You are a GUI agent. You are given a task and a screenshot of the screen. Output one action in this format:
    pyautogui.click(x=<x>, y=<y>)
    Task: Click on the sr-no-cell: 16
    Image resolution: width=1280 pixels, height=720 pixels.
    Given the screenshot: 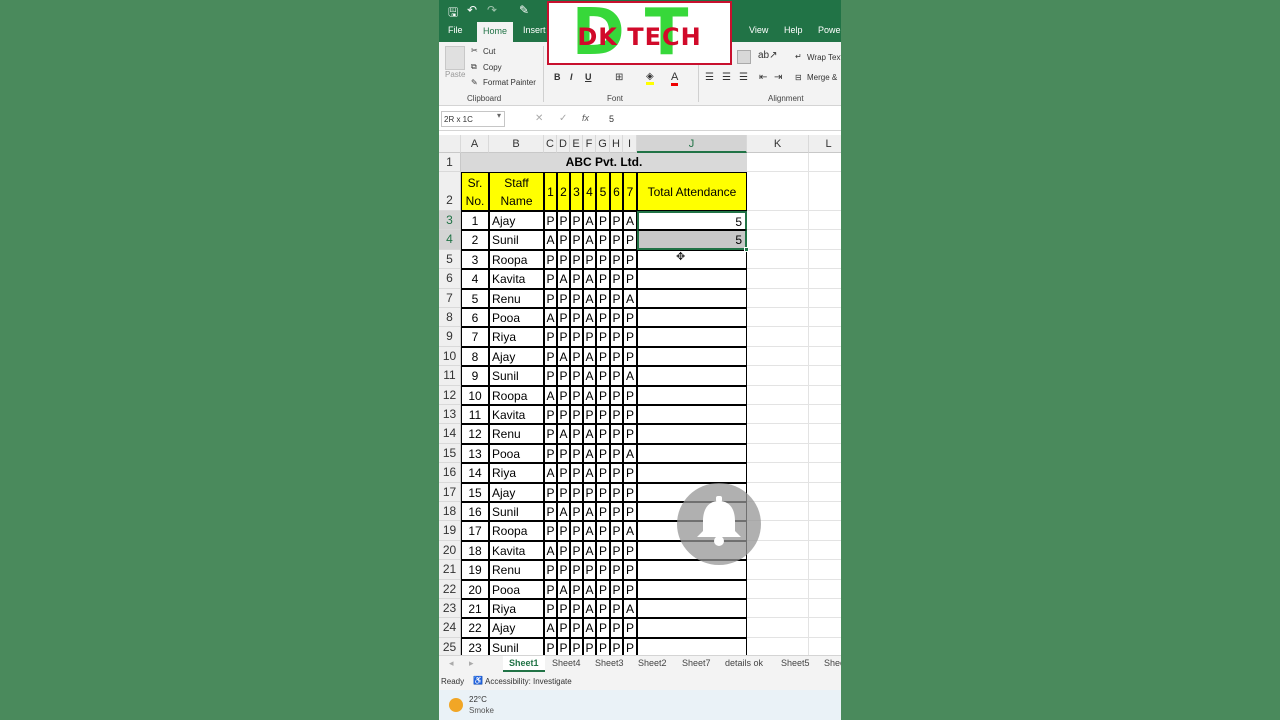 What is the action you would take?
    pyautogui.click(x=475, y=512)
    